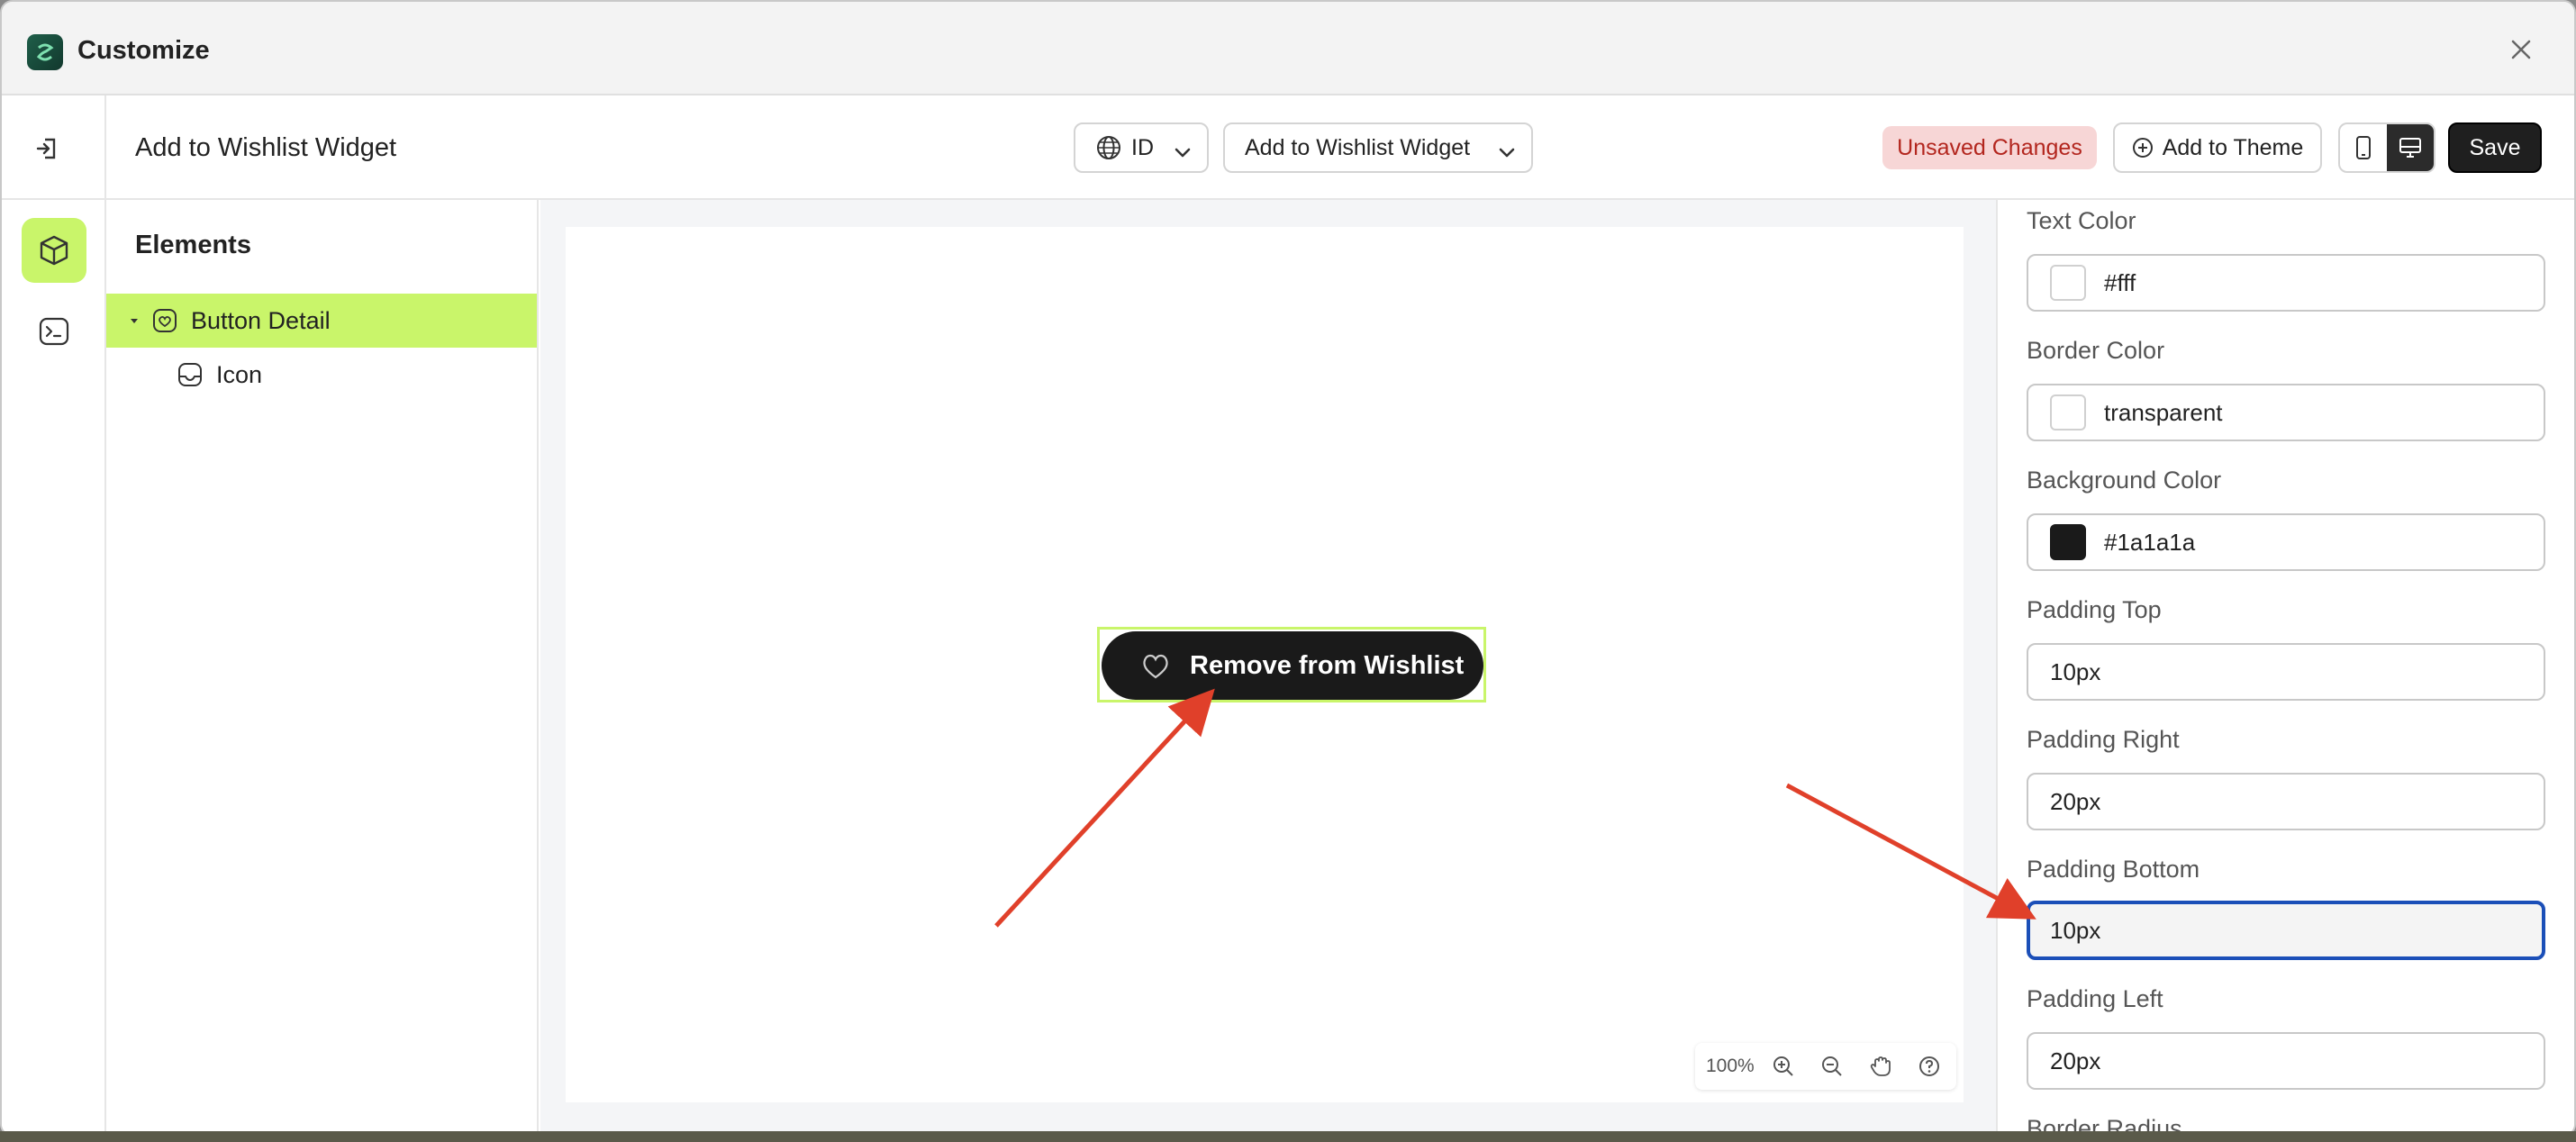  What do you see at coordinates (1358, 147) in the screenshot?
I see `widget-select-value: Add to Wishlist Widget` at bounding box center [1358, 147].